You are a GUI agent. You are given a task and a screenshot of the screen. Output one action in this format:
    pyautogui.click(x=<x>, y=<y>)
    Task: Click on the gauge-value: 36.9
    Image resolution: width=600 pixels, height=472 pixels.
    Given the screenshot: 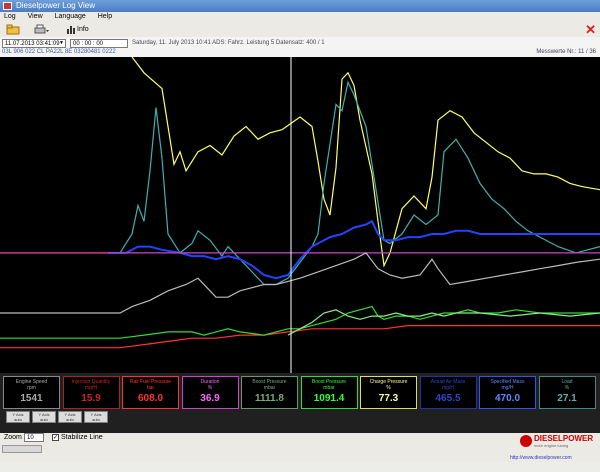 What is the action you would take?
    pyautogui.click(x=210, y=398)
    